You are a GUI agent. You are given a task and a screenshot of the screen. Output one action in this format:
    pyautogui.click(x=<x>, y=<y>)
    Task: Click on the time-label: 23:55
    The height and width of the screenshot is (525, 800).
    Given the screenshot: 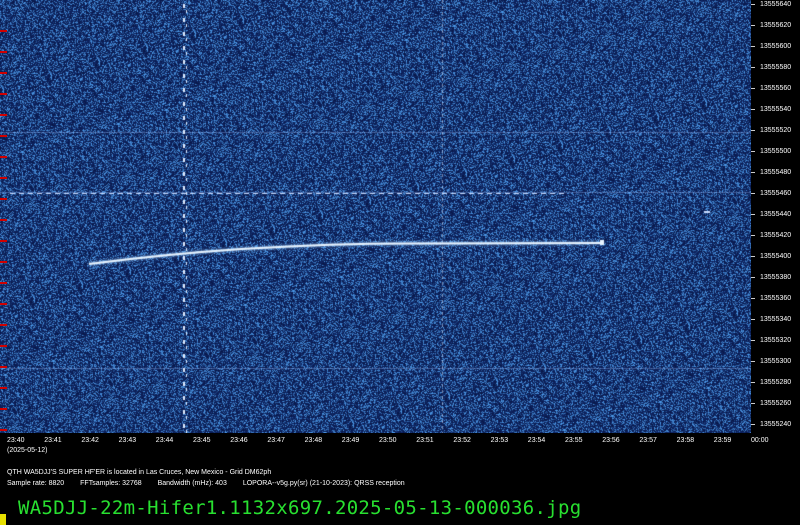 What is the action you would take?
    pyautogui.click(x=574, y=440)
    